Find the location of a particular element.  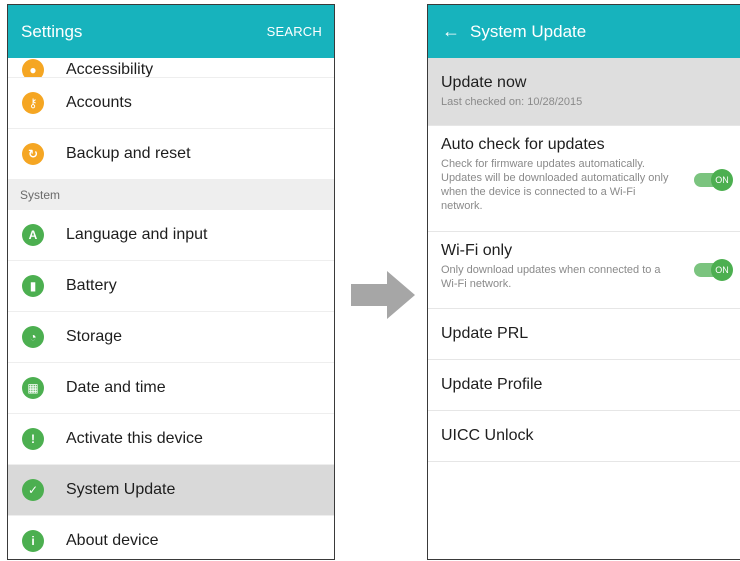

settings-item-activate-this-device: ! Activate this device is located at coordinates (171, 439).